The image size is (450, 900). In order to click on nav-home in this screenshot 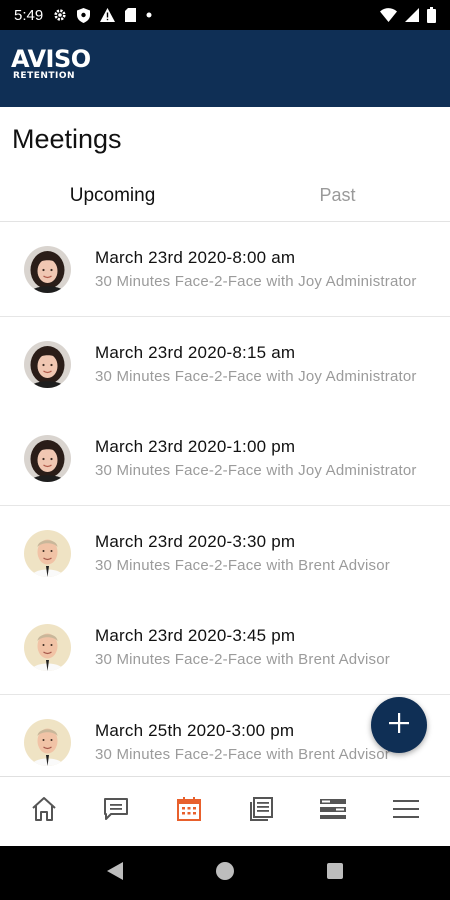, I will do `click(44, 812)`.